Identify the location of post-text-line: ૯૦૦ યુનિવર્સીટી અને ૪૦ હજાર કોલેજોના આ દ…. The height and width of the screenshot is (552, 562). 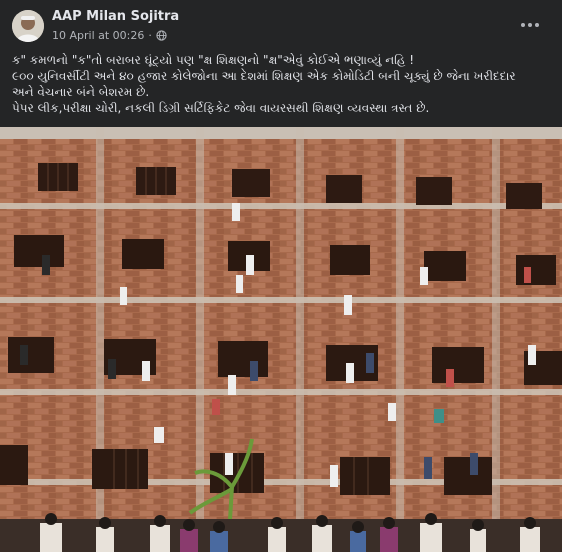
(264, 76).